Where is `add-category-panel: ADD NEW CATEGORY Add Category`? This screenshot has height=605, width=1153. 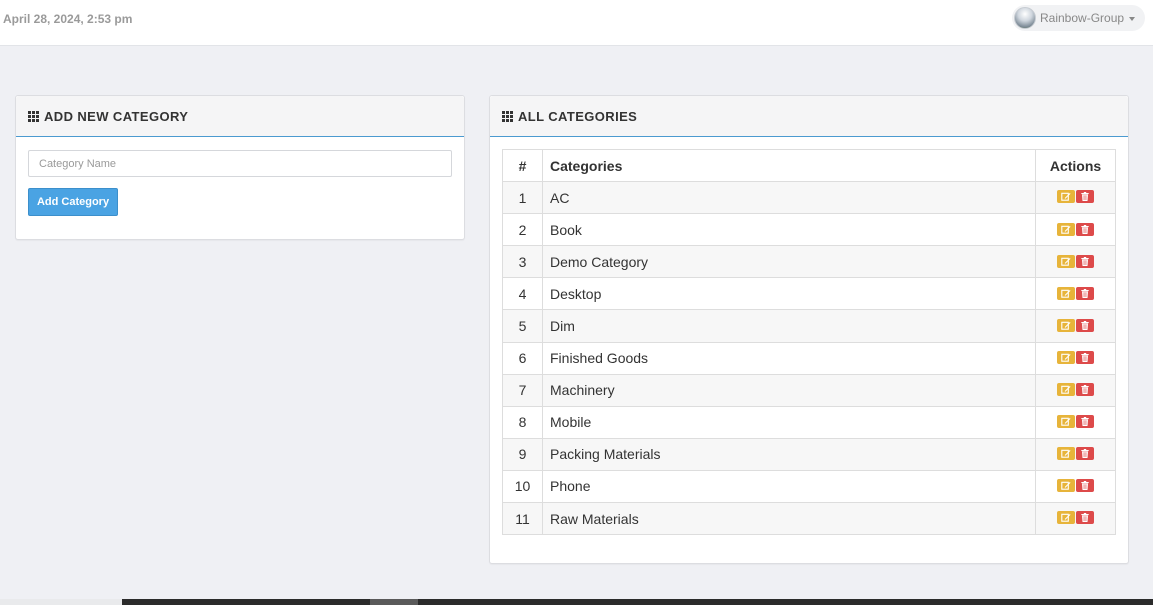 add-category-panel: ADD NEW CATEGORY Add Category is located at coordinates (240, 167).